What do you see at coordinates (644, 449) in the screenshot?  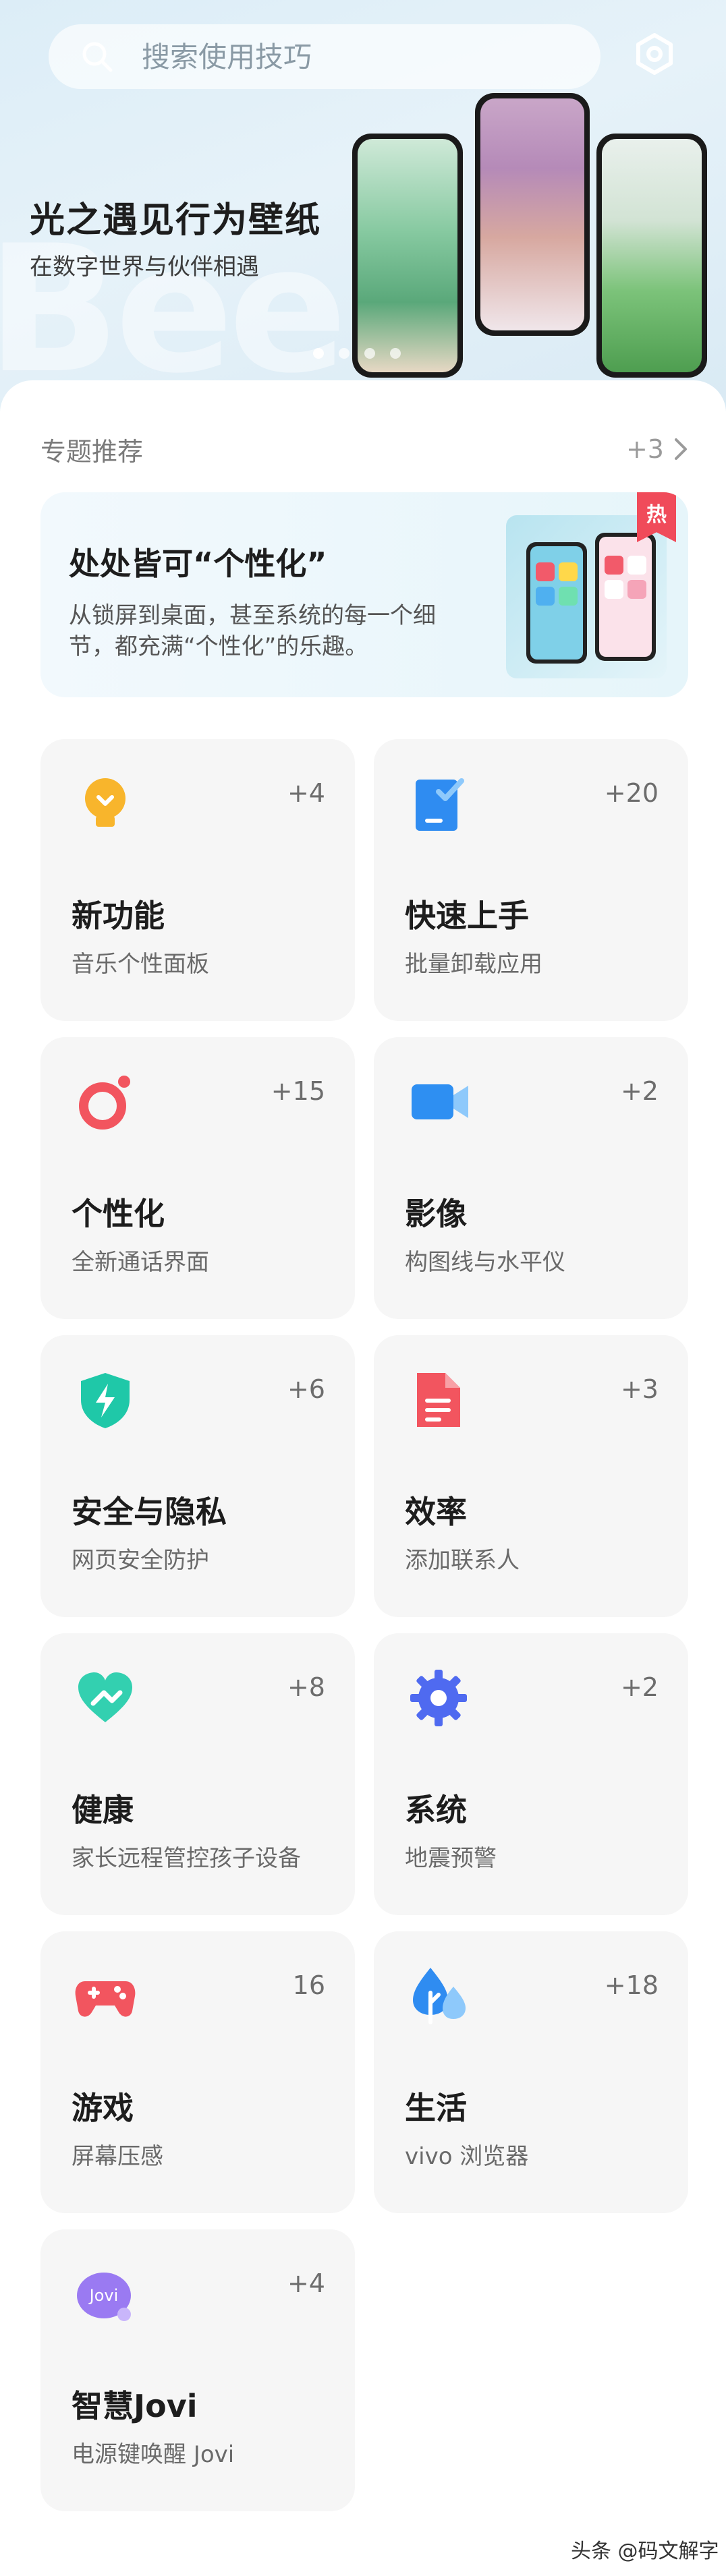 I see `topics-more-count: +3` at bounding box center [644, 449].